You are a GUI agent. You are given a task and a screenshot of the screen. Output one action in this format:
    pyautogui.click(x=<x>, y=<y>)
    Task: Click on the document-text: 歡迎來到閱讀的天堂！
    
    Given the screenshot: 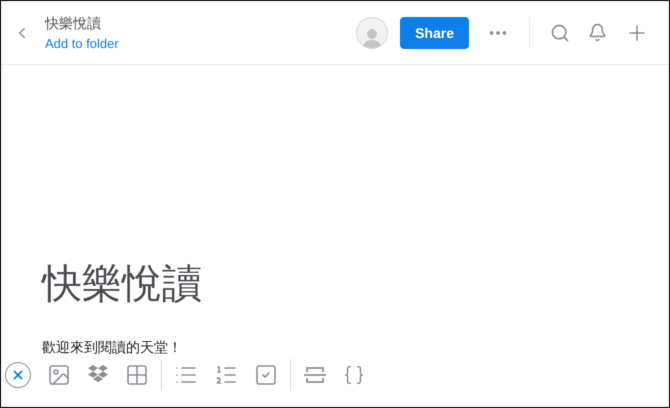 What is the action you would take?
    pyautogui.click(x=112, y=348)
    